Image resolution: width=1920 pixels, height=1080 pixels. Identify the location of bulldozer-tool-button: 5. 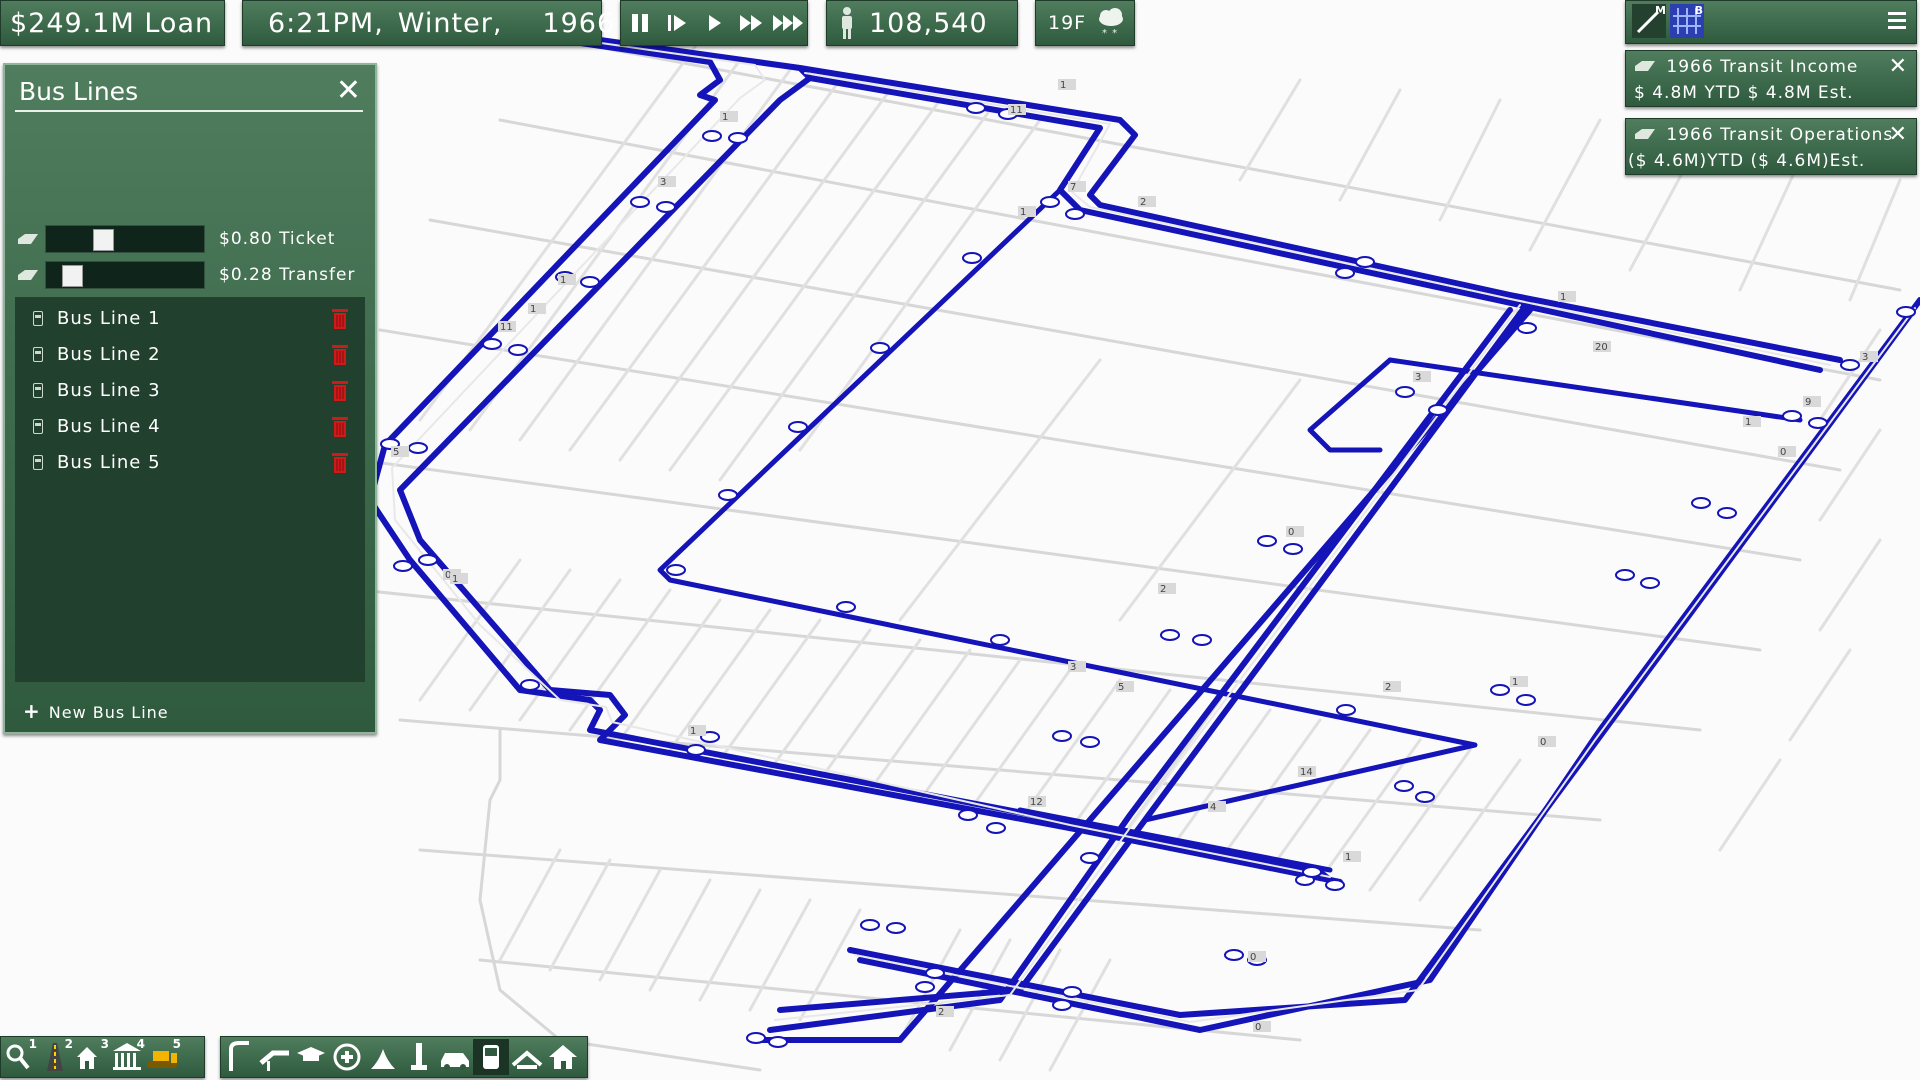
(163, 1056).